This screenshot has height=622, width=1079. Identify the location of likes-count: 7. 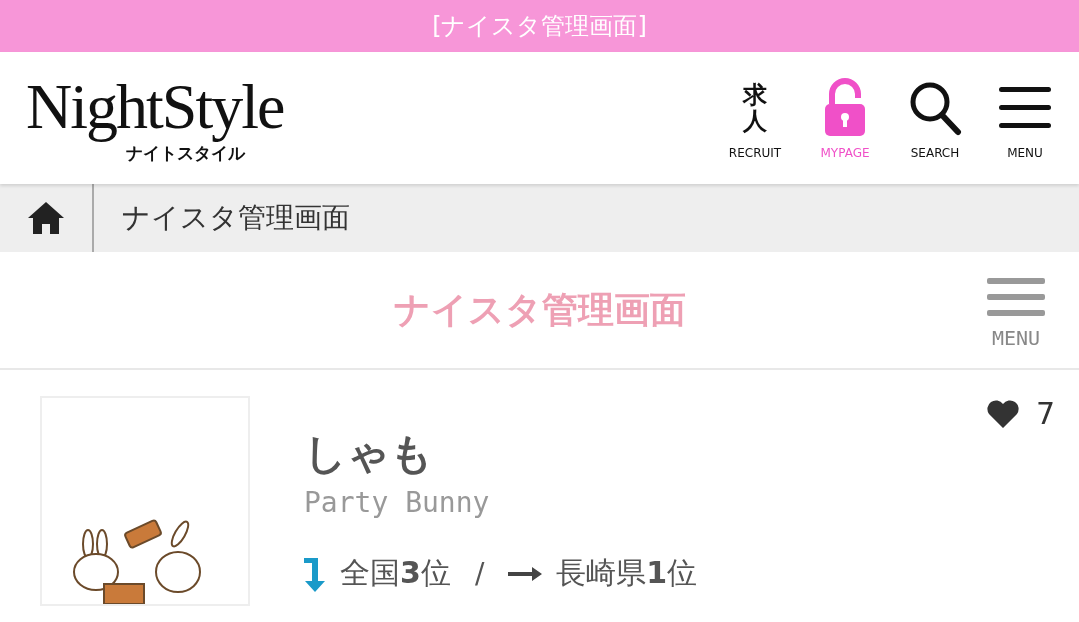
(1045, 413).